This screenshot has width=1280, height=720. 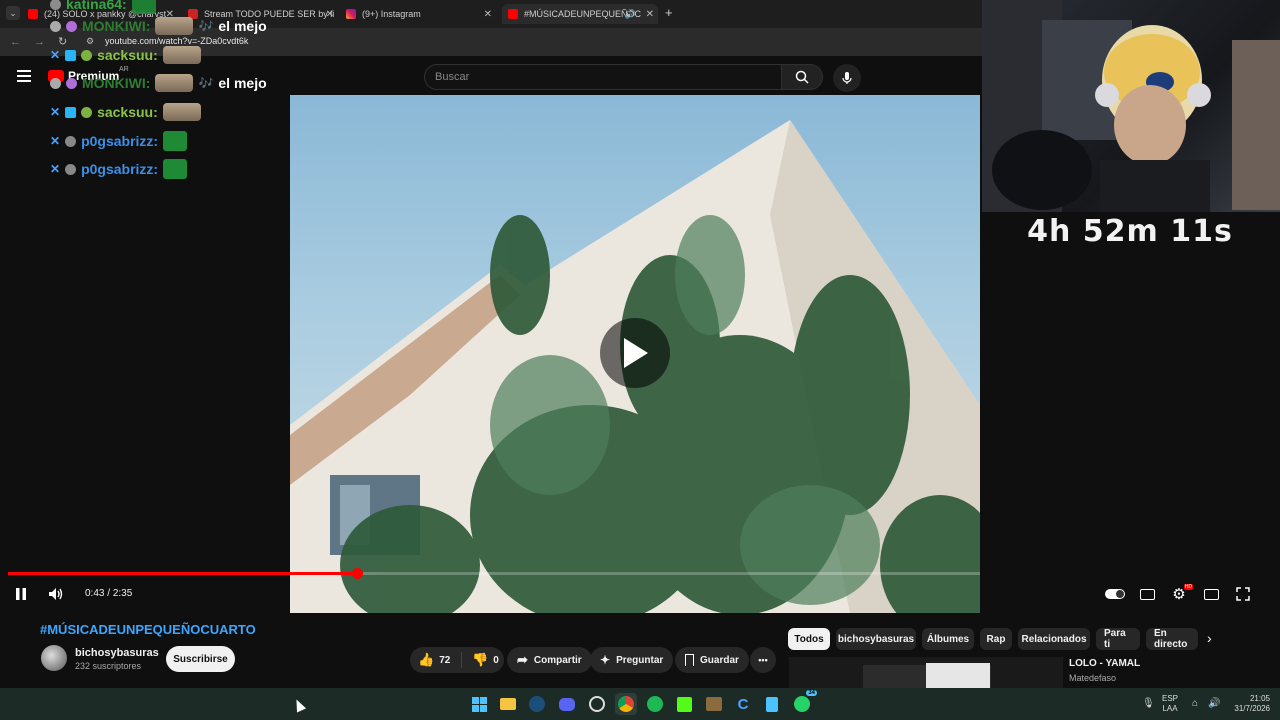 What do you see at coordinates (1211, 594) in the screenshot?
I see `miniplayer-button` at bounding box center [1211, 594].